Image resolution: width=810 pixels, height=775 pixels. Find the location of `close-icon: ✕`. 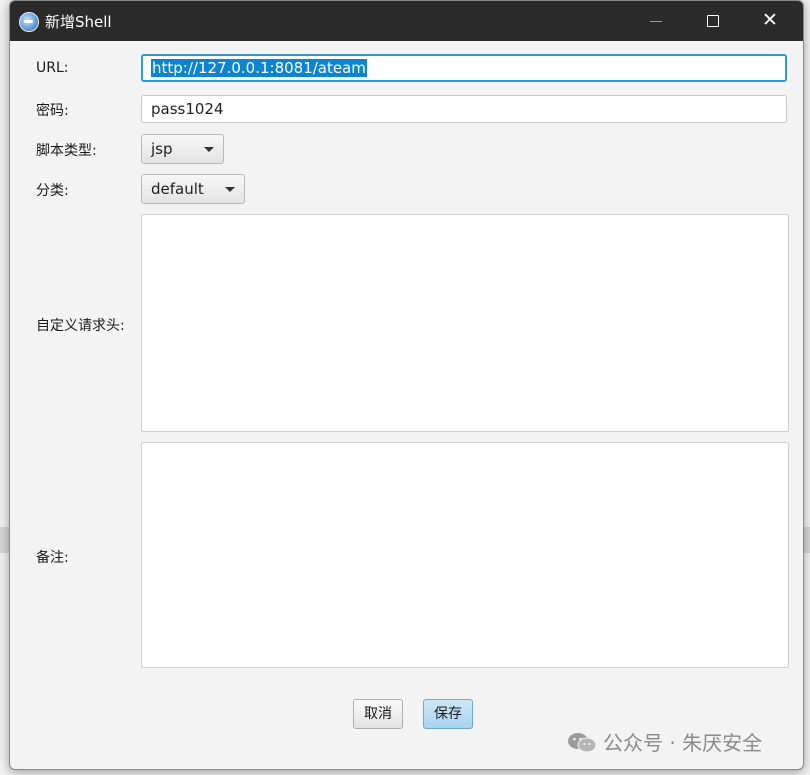

close-icon: ✕ is located at coordinates (770, 20).